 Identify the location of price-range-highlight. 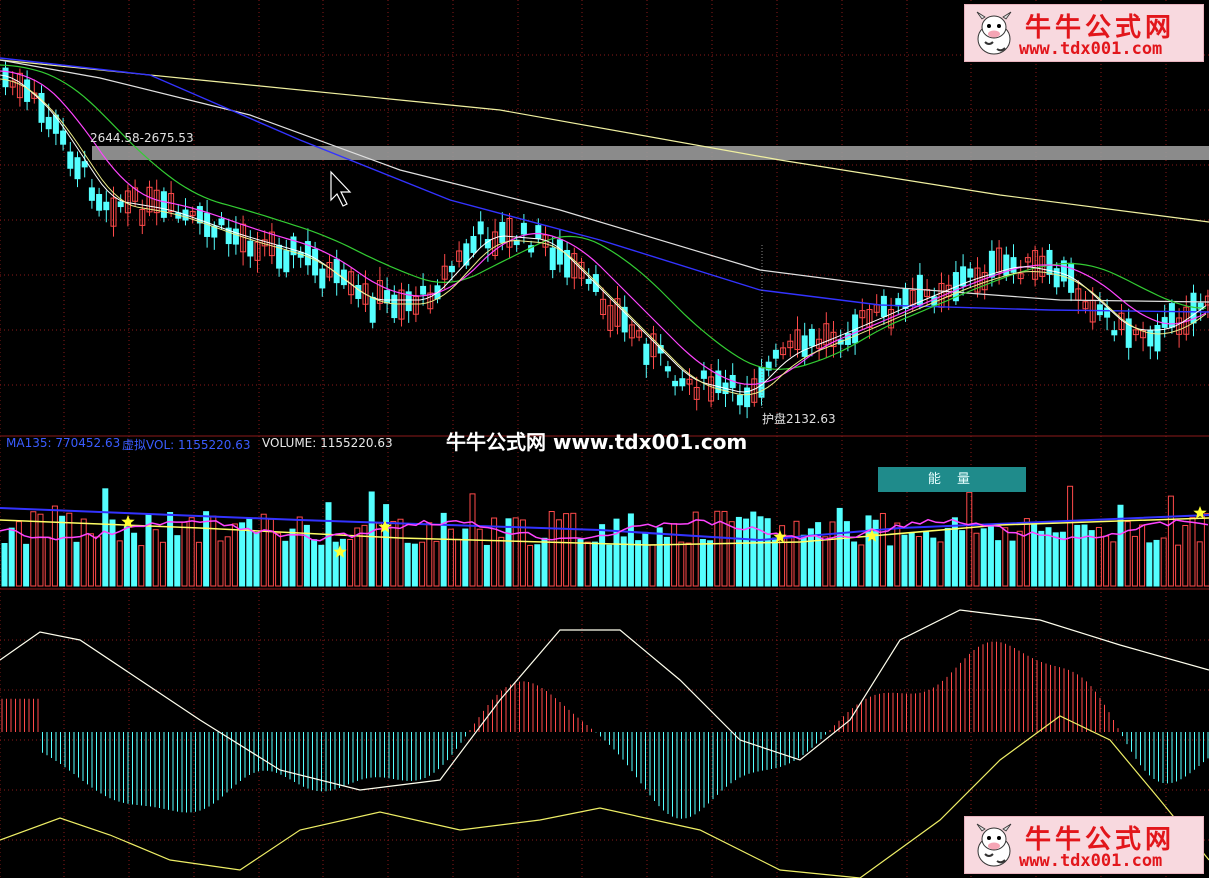
(650, 153).